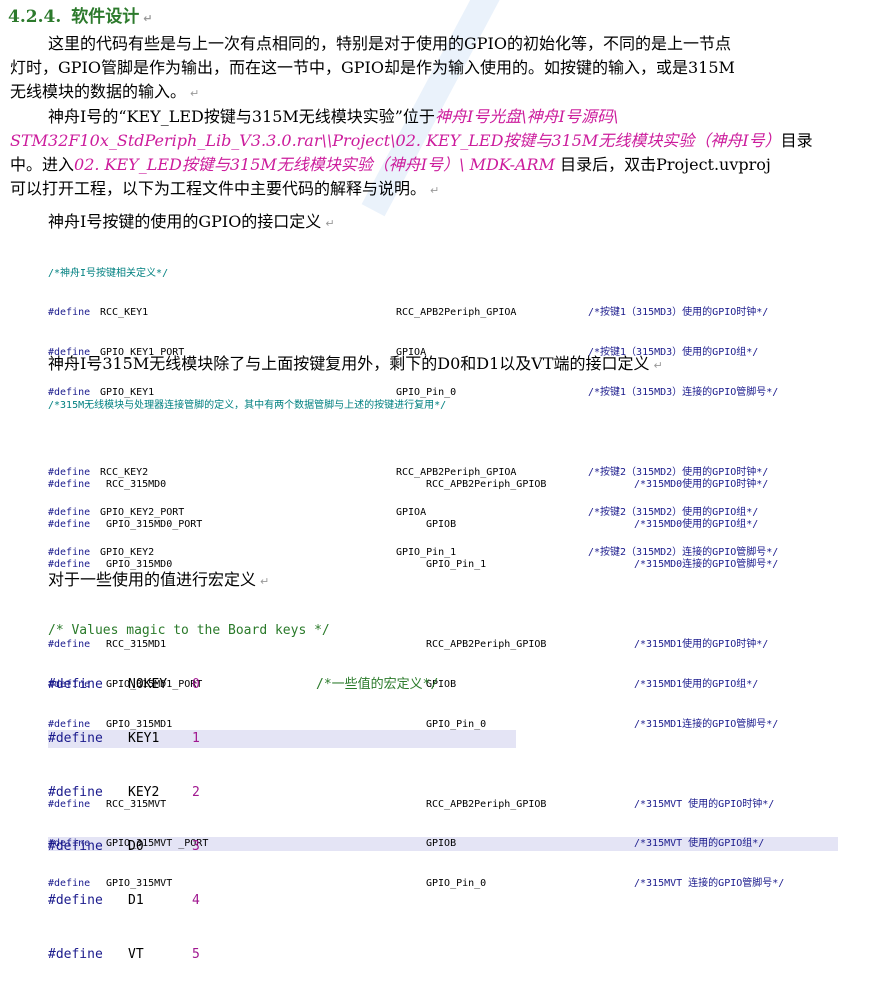 This screenshot has width=890, height=982. I want to click on paragraph-text: 无线模块的数据的输入。, so click(98, 91).